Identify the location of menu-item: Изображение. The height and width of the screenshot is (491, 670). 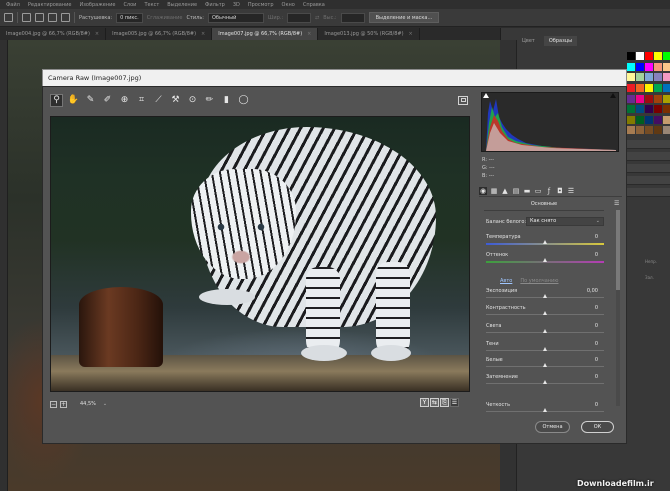
(97, 5).